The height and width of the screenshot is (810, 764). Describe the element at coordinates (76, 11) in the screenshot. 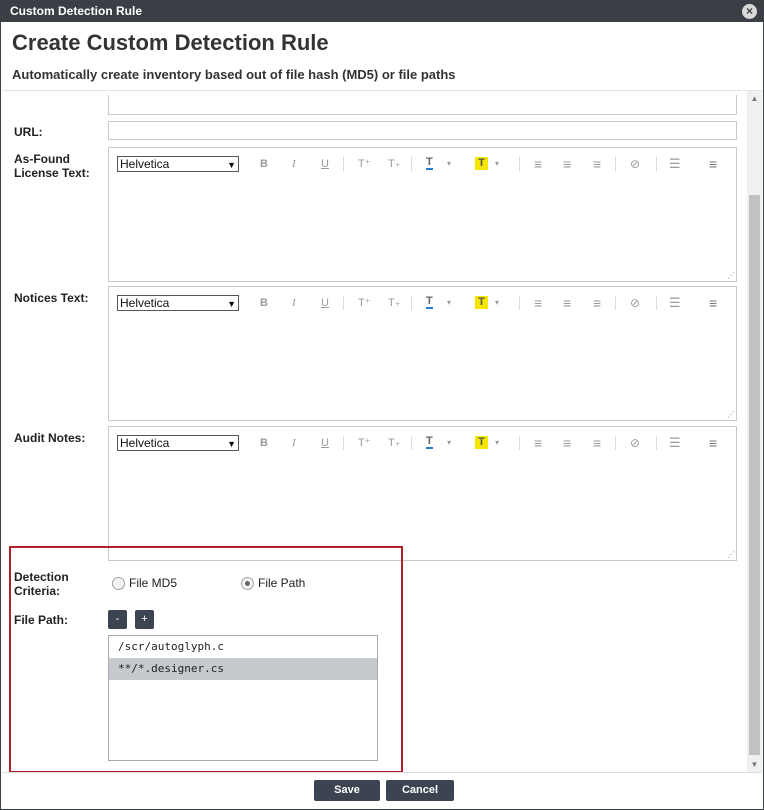

I see `window-title: Custom Detection Rule` at that location.